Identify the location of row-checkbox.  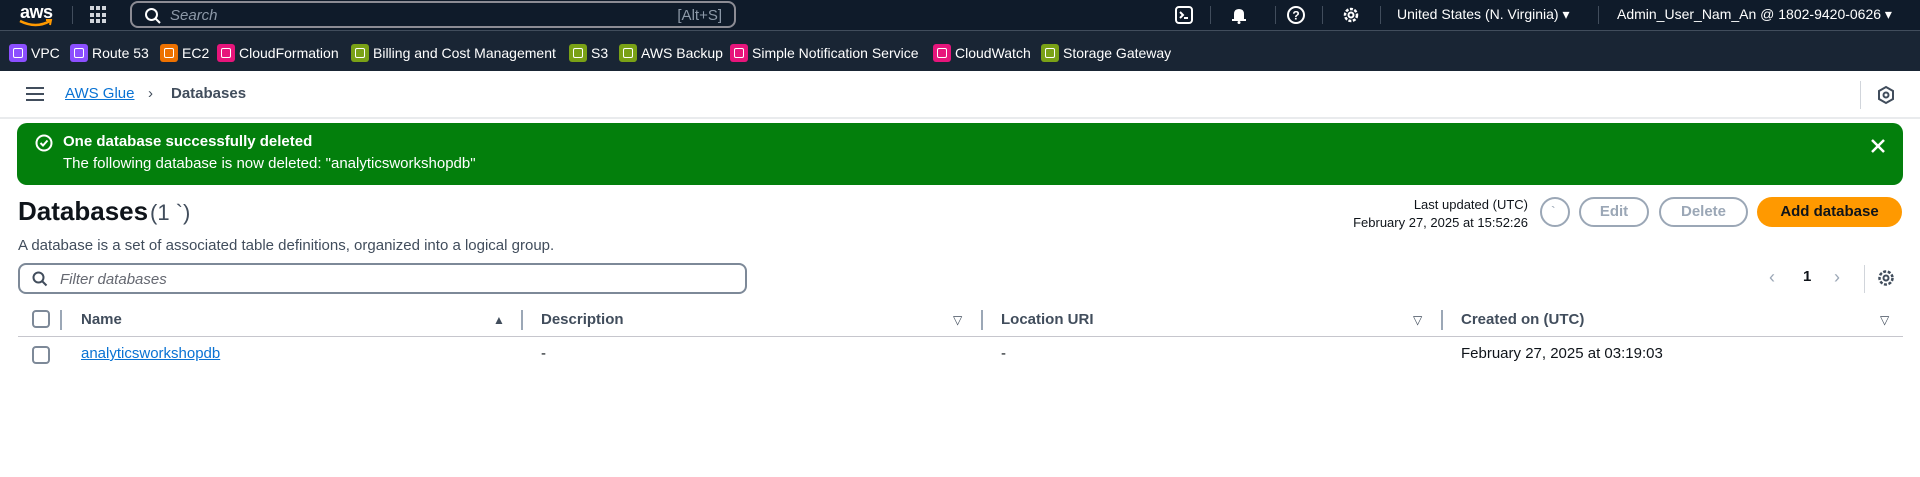
(41, 355).